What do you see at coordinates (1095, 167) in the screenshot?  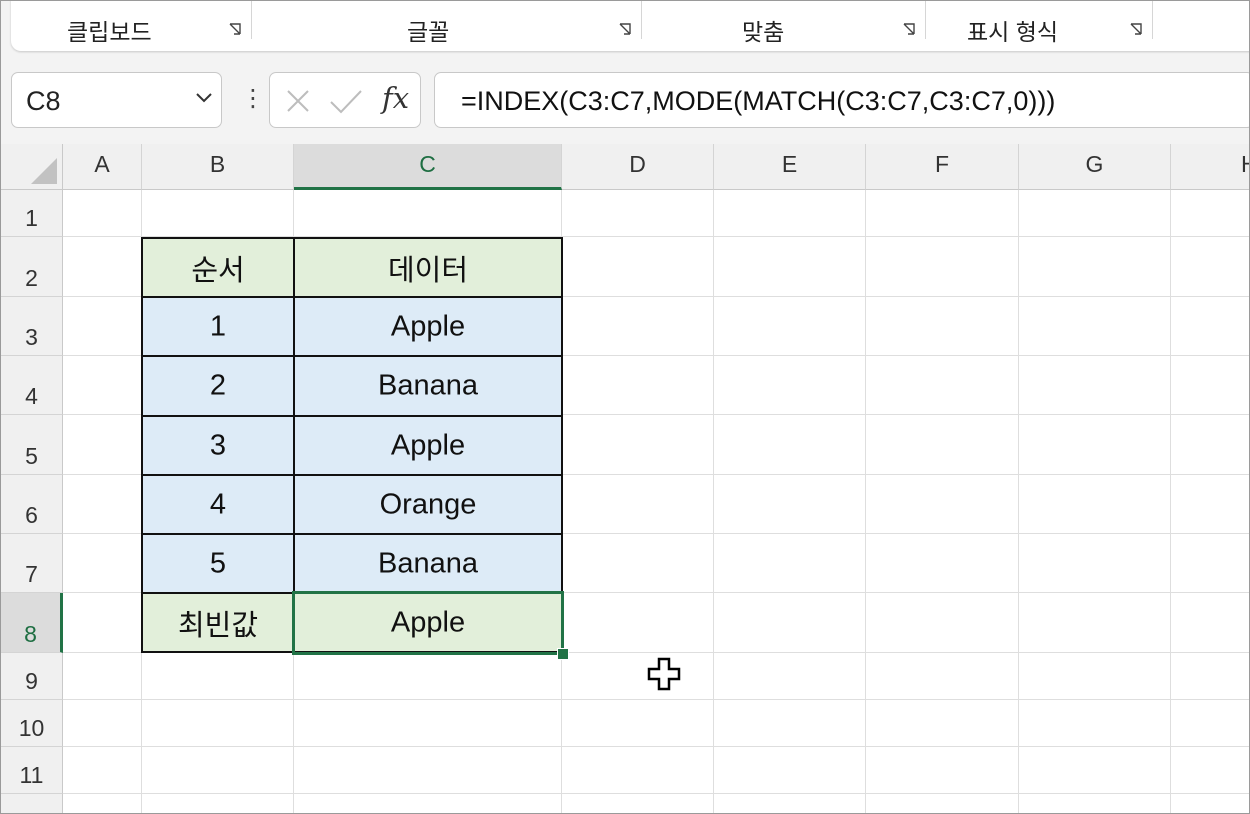 I see `column-header-g: G` at bounding box center [1095, 167].